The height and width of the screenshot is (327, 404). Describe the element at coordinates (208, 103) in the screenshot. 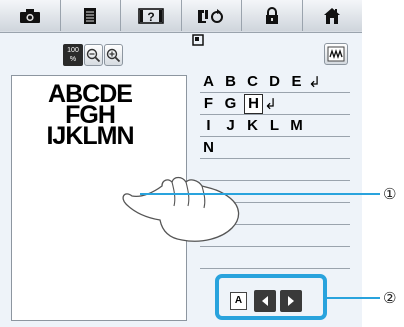

I see `char-cell: F` at that location.